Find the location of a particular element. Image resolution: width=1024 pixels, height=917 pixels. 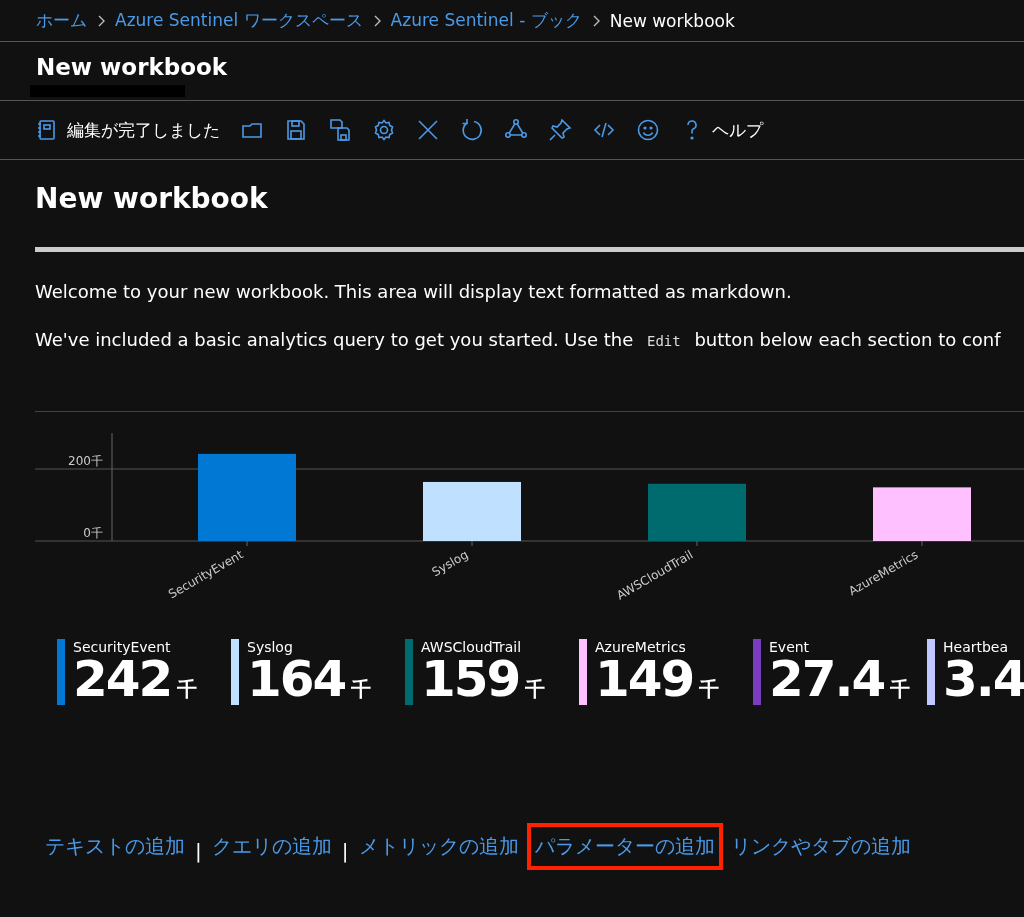

smiley-button is located at coordinates (648, 130).